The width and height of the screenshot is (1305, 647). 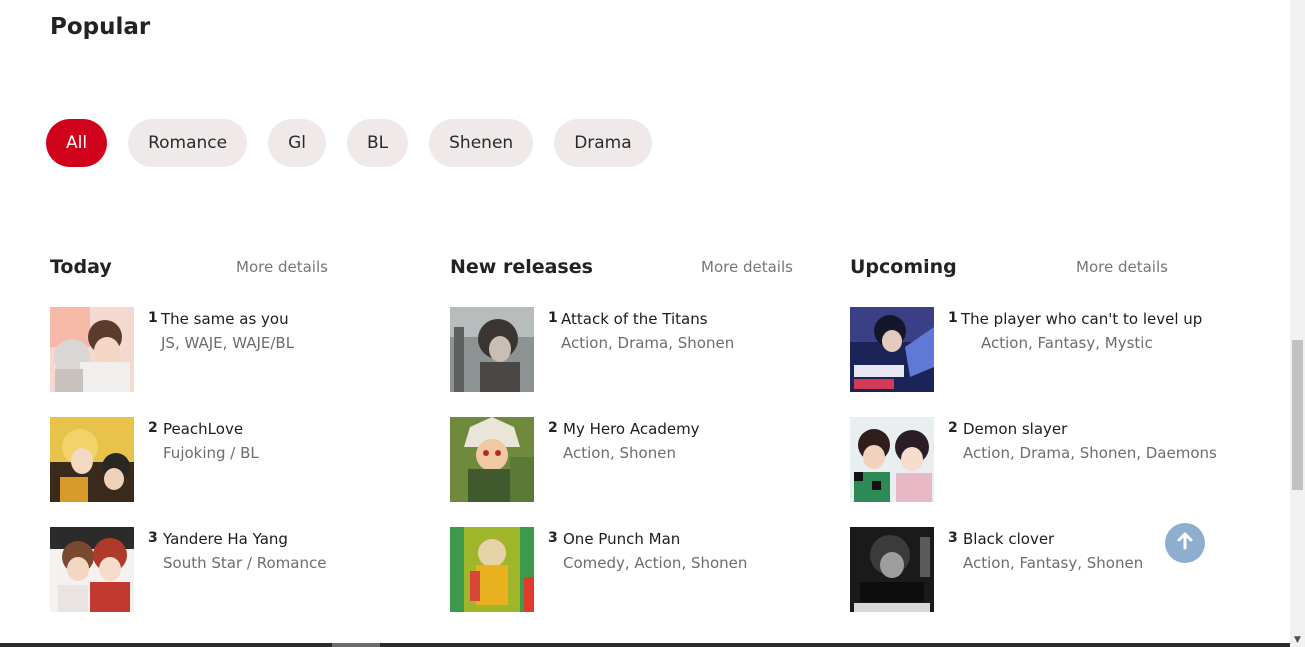 What do you see at coordinates (1067, 343) in the screenshot?
I see `item-subtitle: Action, Fantasy, Mystic` at bounding box center [1067, 343].